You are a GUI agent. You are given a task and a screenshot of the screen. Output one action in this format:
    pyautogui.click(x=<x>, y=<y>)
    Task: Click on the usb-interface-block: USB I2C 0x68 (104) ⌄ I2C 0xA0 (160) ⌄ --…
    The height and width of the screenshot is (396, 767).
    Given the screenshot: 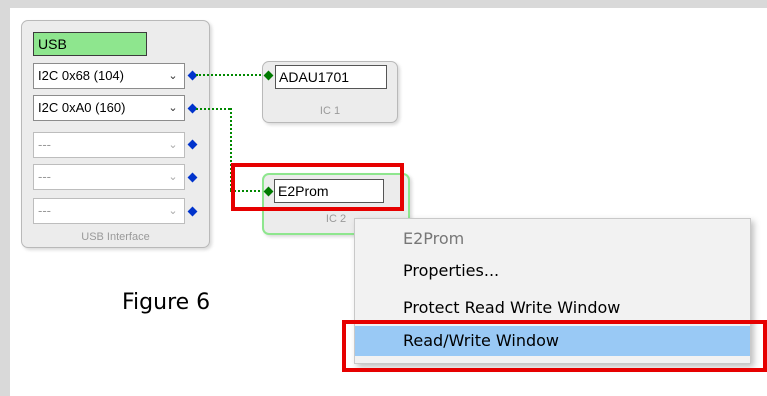 What is the action you would take?
    pyautogui.click(x=115, y=134)
    